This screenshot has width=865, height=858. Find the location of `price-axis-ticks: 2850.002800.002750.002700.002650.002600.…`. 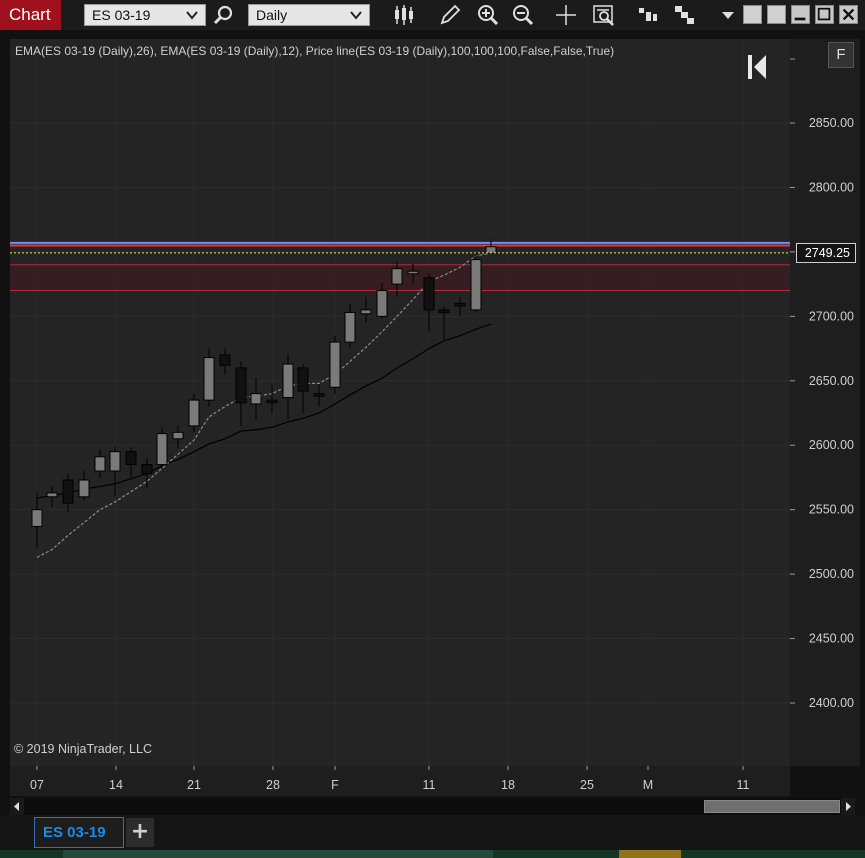

price-axis-ticks: 2850.002800.002750.002700.002650.002600.… is located at coordinates (822, 384).